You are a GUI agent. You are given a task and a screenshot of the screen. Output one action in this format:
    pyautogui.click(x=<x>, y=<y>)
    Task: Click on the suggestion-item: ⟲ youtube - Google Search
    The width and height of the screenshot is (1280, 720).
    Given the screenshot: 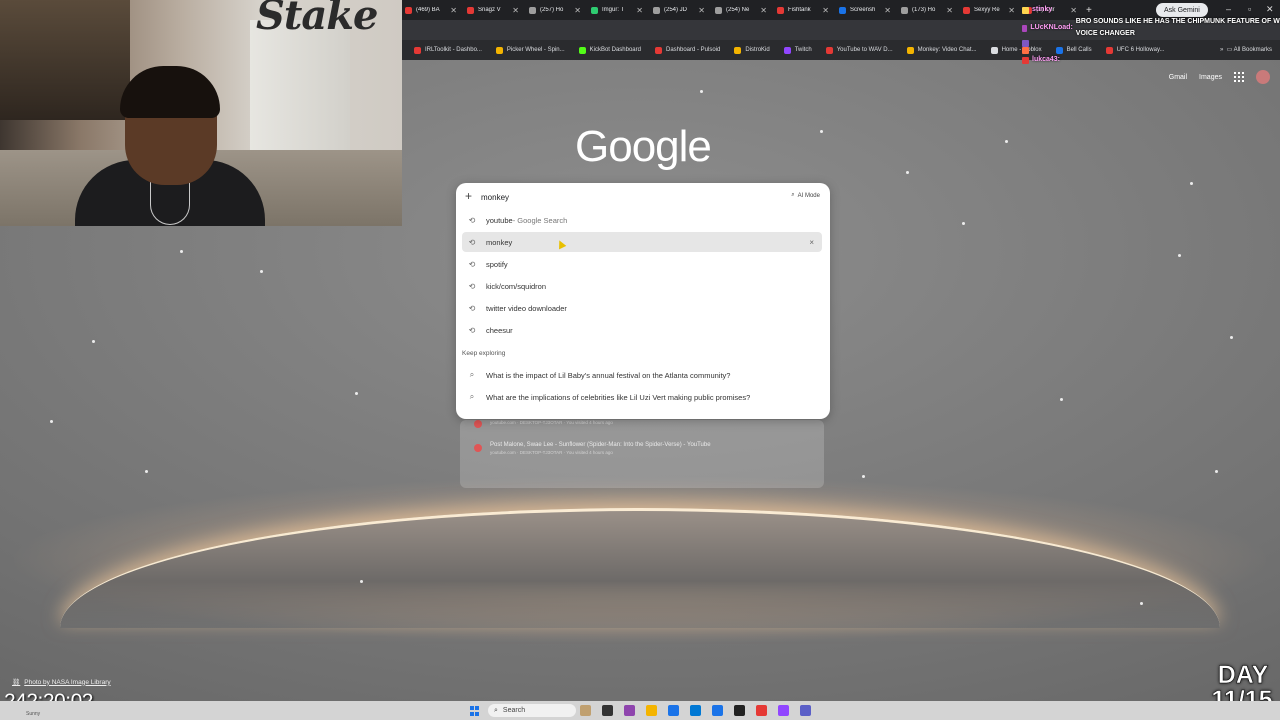 What is the action you would take?
    pyautogui.click(x=642, y=220)
    